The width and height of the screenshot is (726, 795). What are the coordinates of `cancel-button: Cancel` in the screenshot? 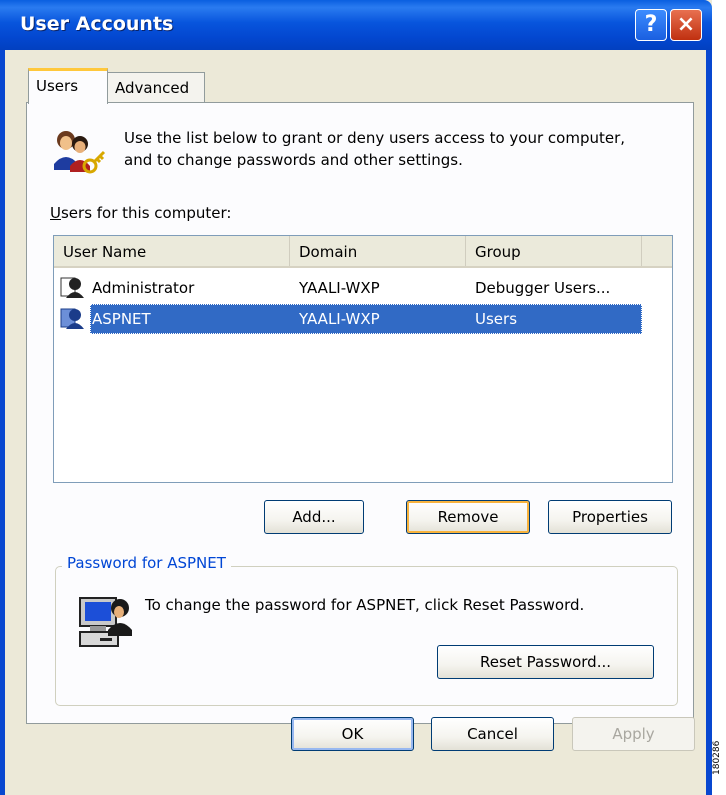 It's located at (492, 734).